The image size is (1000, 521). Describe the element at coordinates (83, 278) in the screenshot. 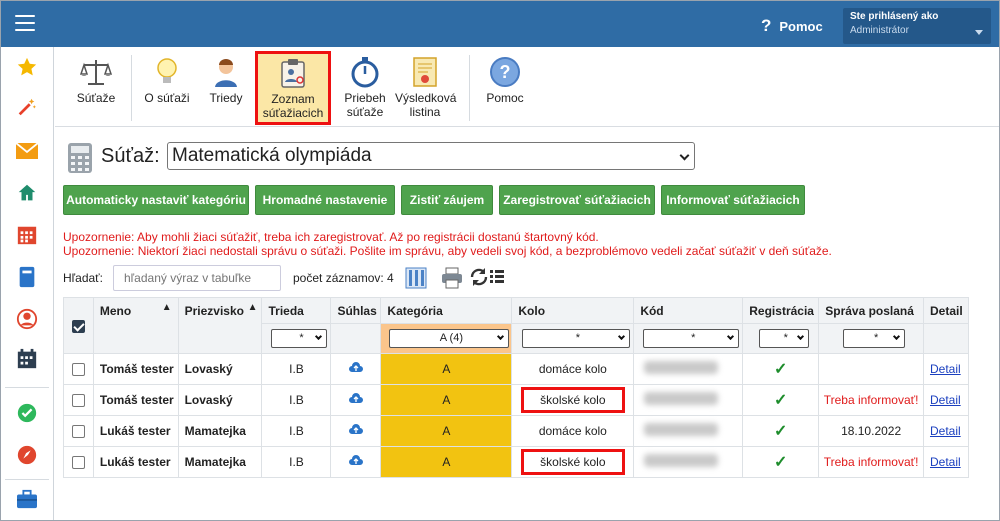

I see `search-label: Hľadať:` at that location.